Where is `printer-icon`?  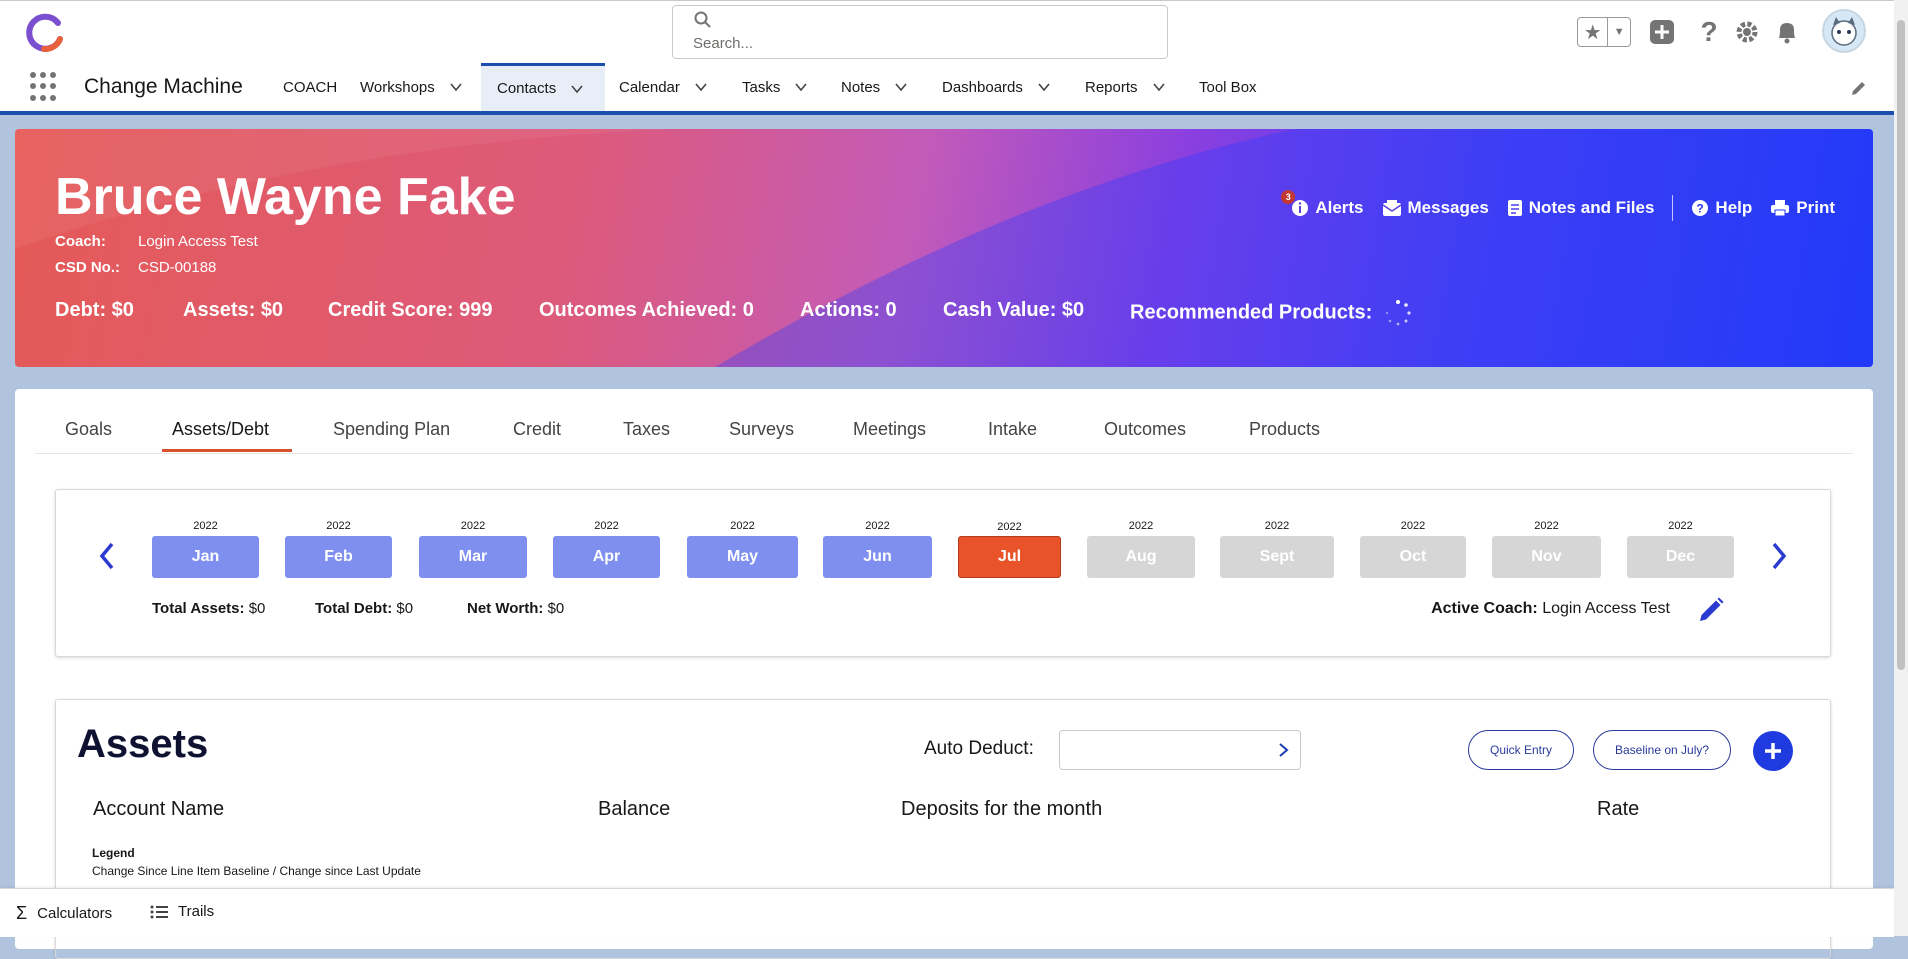
printer-icon is located at coordinates (1780, 208).